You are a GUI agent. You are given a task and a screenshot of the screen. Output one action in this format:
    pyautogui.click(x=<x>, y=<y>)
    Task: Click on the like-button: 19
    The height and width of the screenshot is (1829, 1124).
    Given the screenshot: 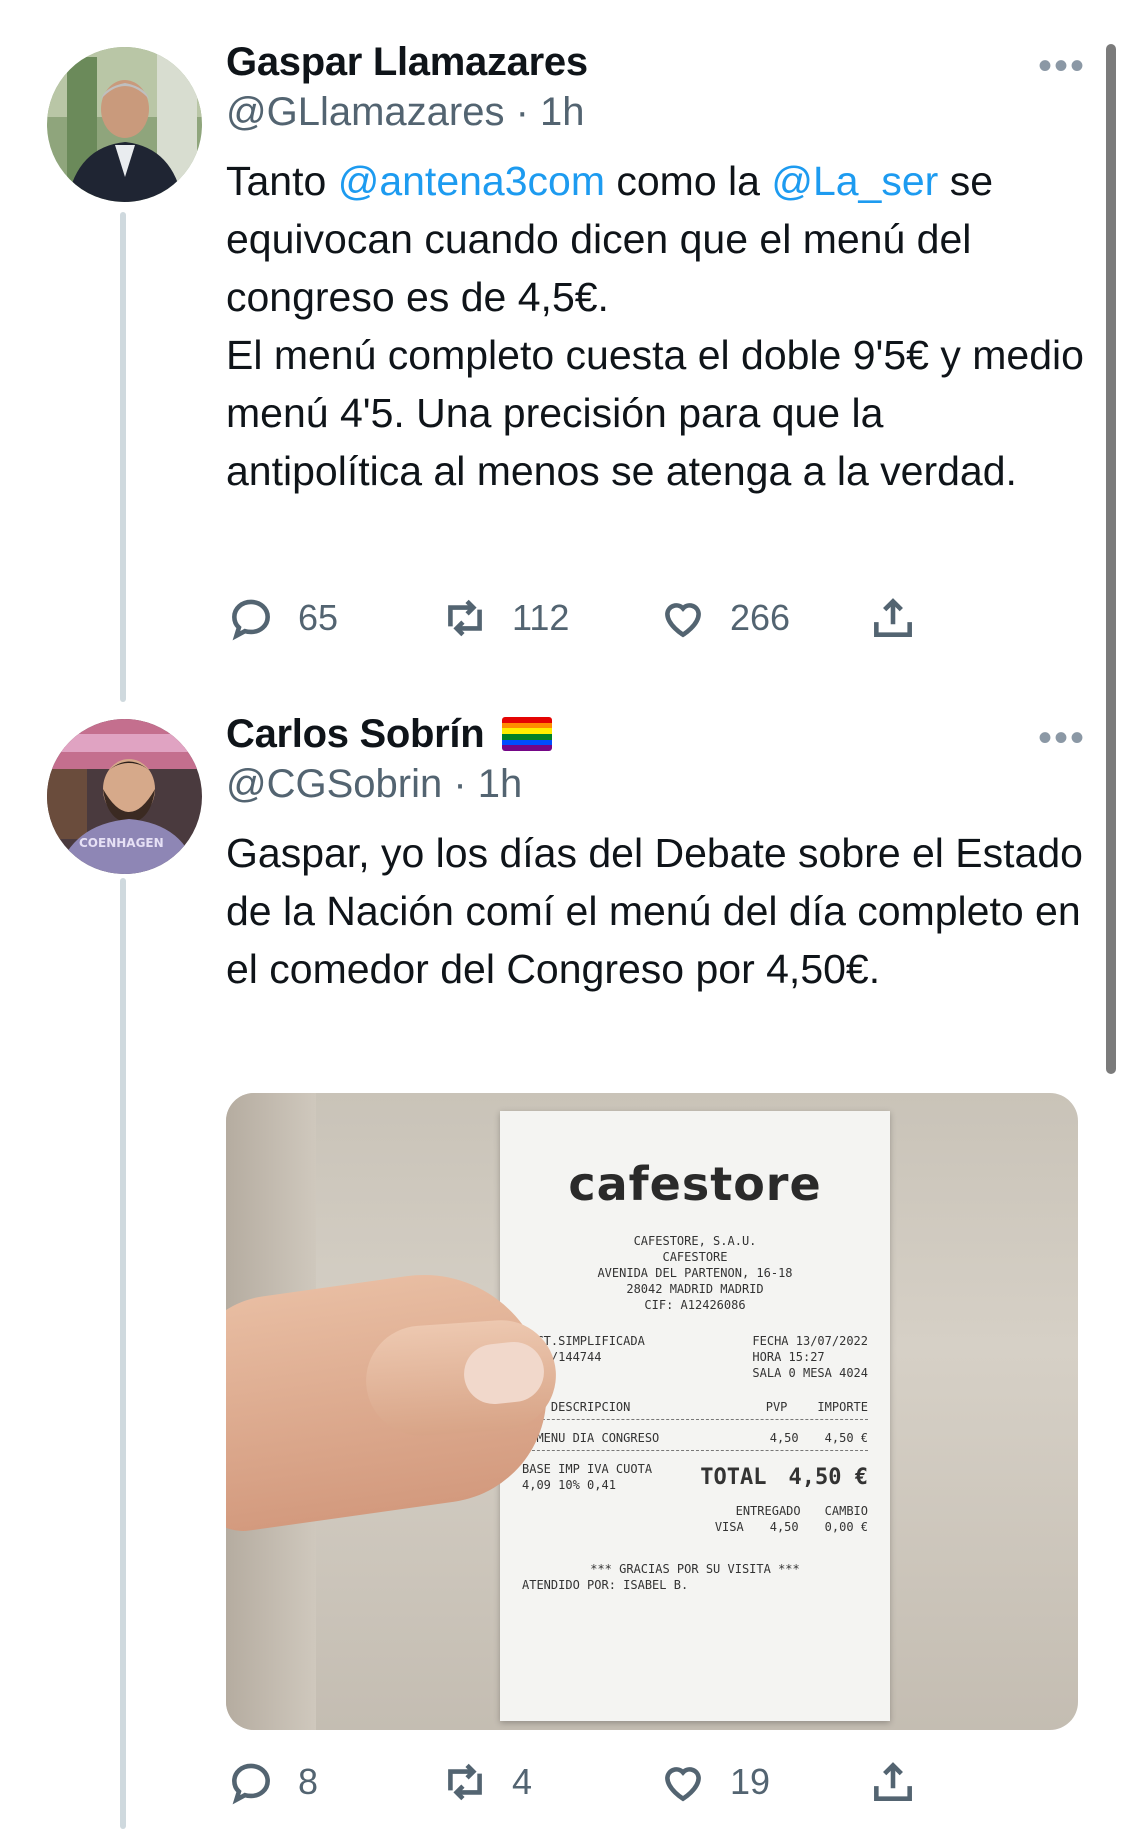 What is the action you would take?
    pyautogui.click(x=763, y=1782)
    